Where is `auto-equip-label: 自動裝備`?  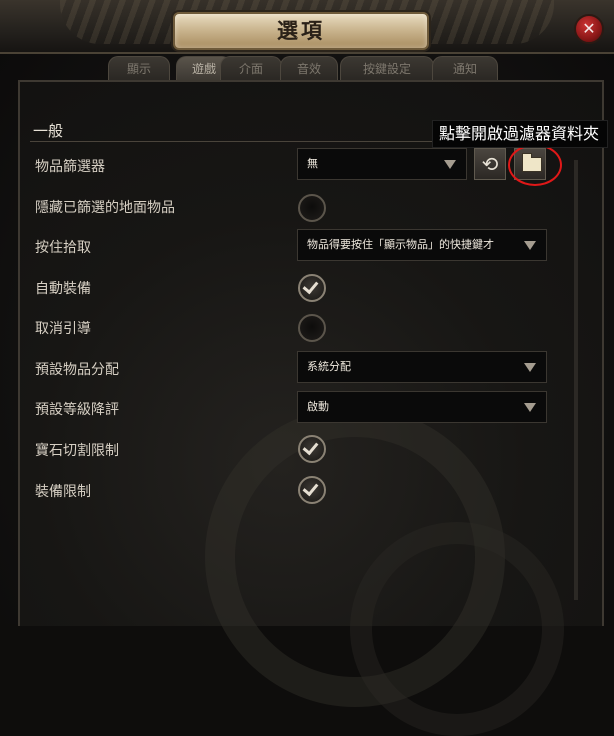
auto-equip-label: 自動裝備 is located at coordinates (63, 289).